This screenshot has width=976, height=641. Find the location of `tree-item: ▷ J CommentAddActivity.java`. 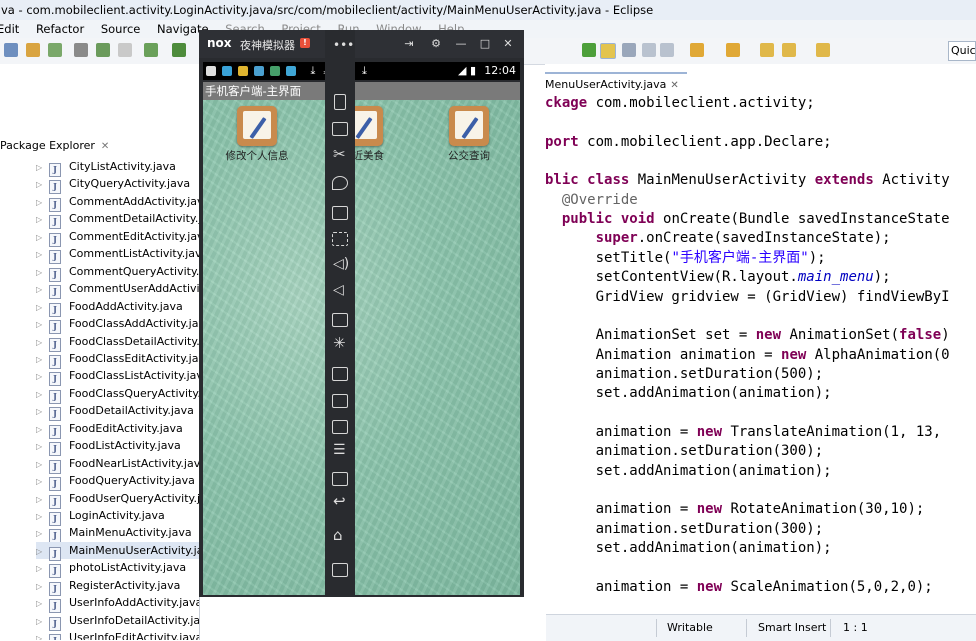

tree-item: ▷ J CommentAddActivity.java is located at coordinates (117, 202).